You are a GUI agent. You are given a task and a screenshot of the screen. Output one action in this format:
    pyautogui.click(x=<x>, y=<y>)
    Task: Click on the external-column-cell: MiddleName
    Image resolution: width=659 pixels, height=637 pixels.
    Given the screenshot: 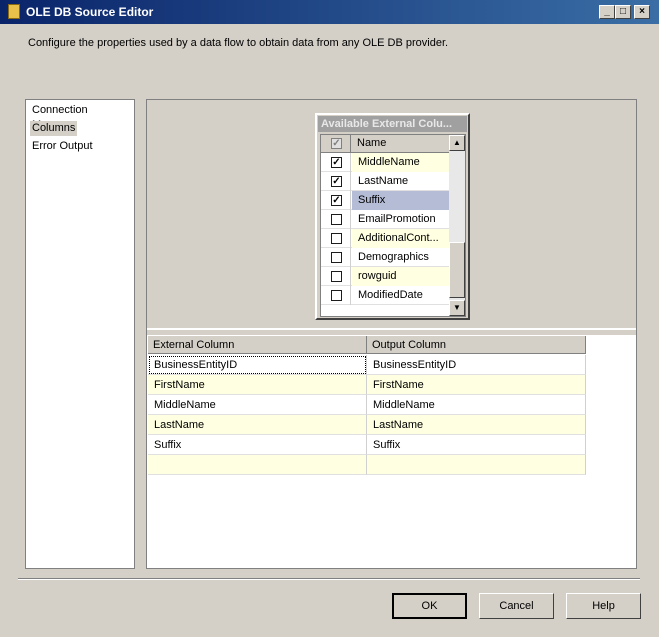 What is the action you would take?
    pyautogui.click(x=257, y=405)
    